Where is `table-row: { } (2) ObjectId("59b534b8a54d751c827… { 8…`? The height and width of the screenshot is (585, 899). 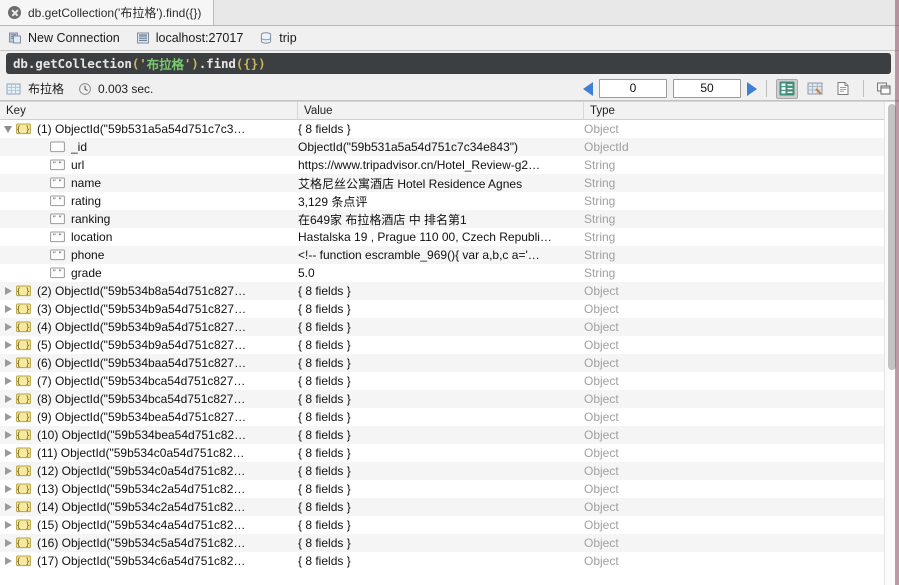
table-row: { } (2) ObjectId("59b534b8a54d751c827… { 8… is located at coordinates (449, 291).